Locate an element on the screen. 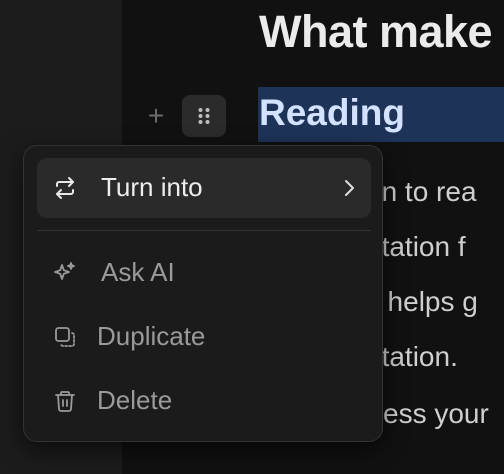 The width and height of the screenshot is (504, 474). menu-item-label: Turn into is located at coordinates (152, 187).